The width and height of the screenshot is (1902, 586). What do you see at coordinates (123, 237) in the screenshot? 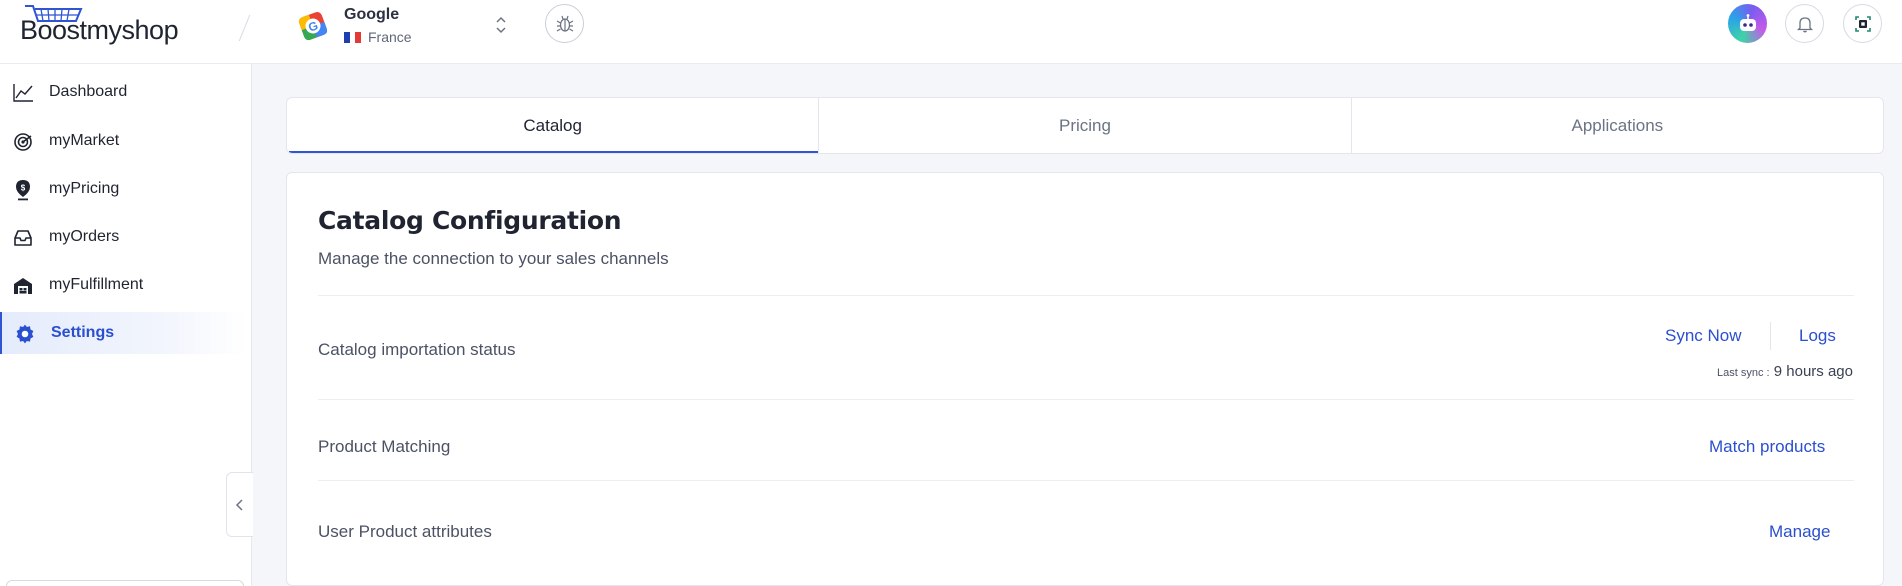
I see `sidebar-item-myorders: myOrders` at bounding box center [123, 237].